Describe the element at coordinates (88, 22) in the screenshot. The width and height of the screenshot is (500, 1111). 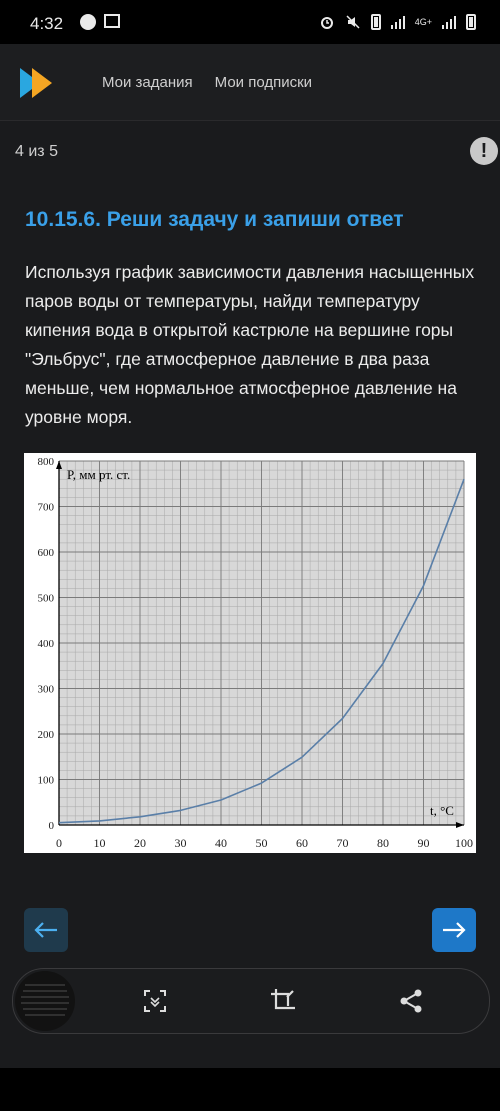
I see `spotify-icon` at that location.